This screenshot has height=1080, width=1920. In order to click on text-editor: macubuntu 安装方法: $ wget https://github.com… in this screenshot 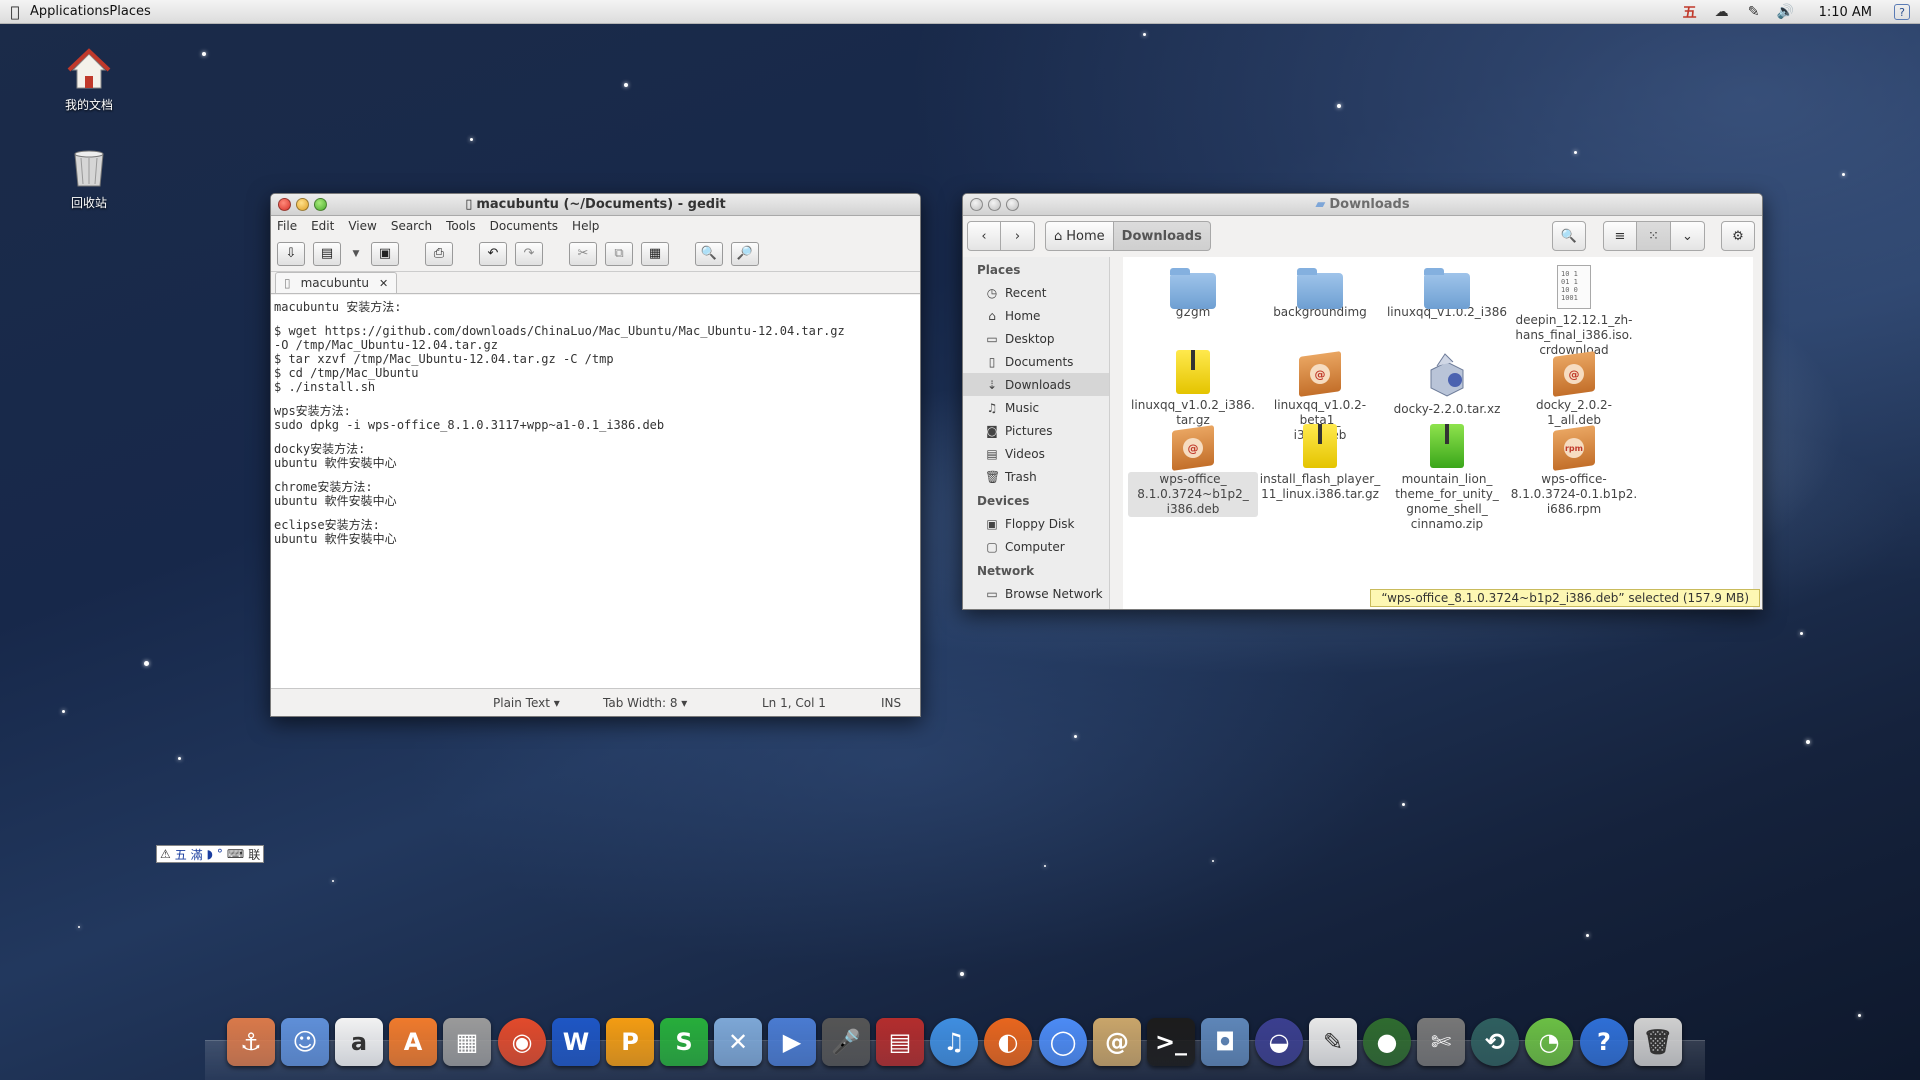, I will do `click(595, 491)`.